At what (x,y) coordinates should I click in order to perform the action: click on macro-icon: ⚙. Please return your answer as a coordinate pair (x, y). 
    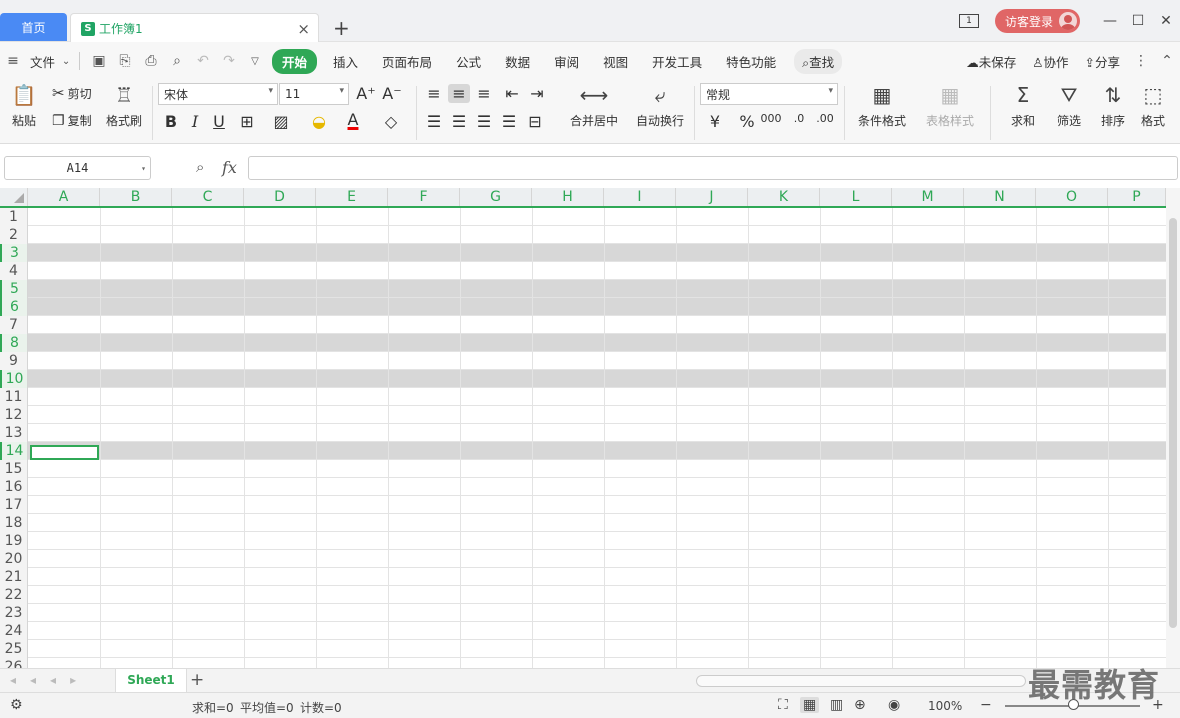
    Looking at the image, I should click on (16, 705).